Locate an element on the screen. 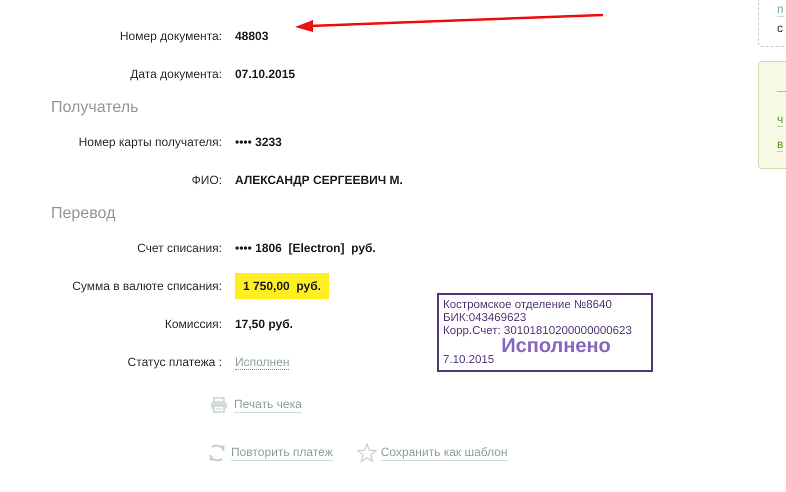 This screenshot has width=786, height=492. stamp-date: 7.10.2015 is located at coordinates (469, 360).